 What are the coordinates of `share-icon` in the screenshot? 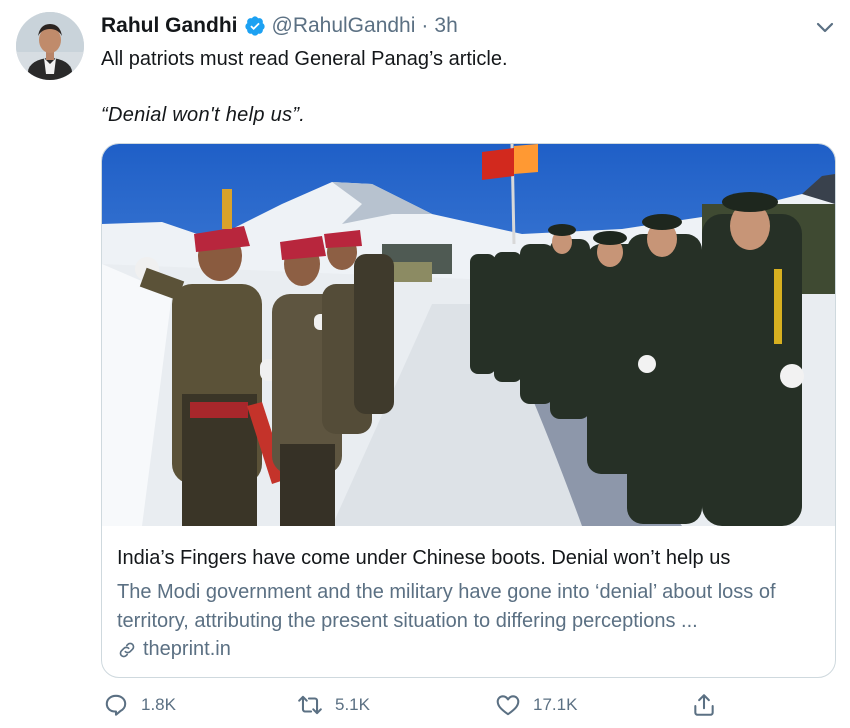 It's located at (704, 705).